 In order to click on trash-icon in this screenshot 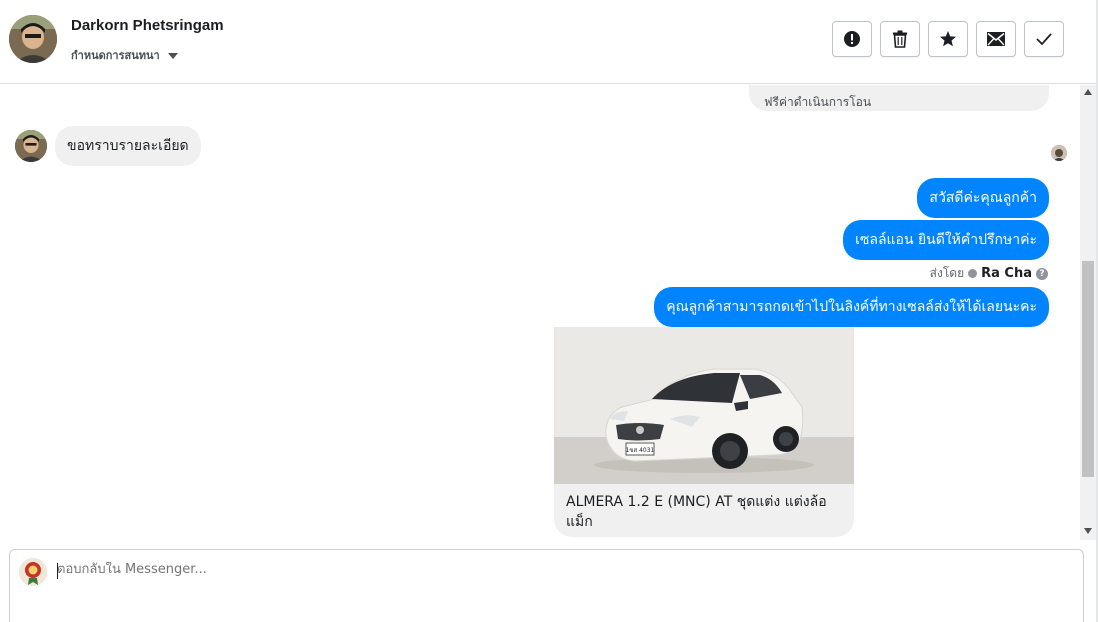, I will do `click(900, 39)`.